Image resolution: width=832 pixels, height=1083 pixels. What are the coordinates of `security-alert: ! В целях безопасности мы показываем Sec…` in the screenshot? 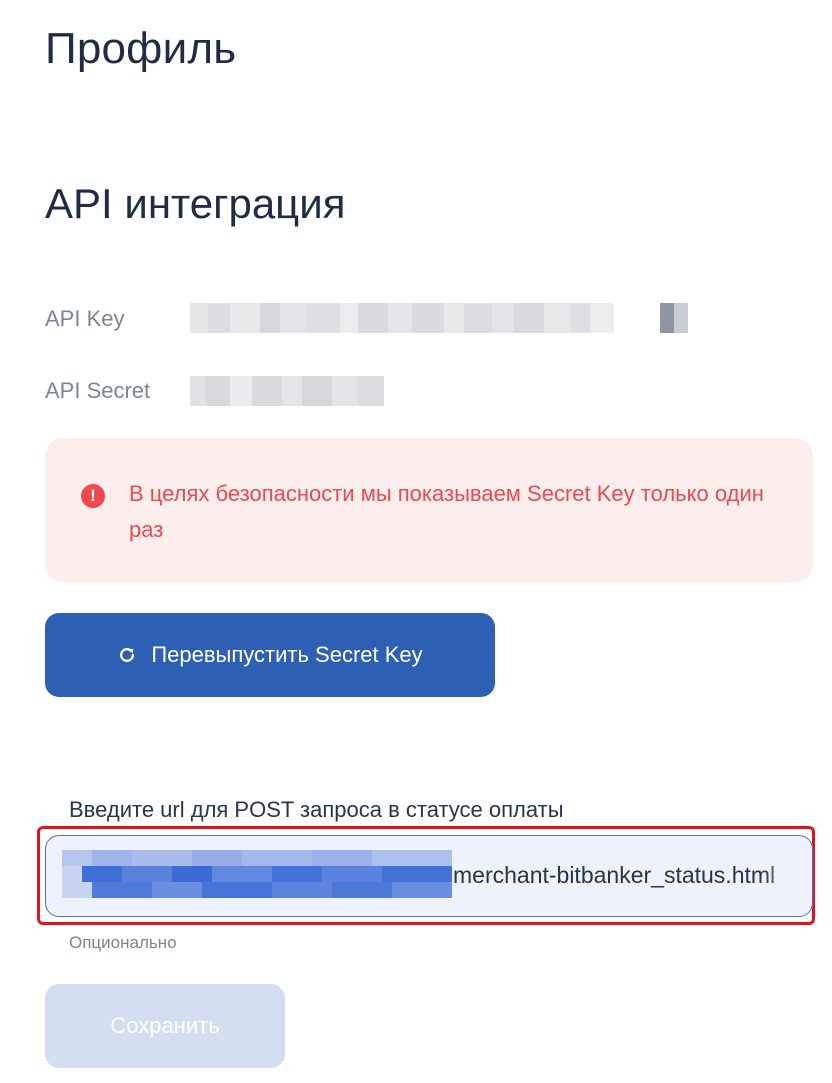 It's located at (429, 510).